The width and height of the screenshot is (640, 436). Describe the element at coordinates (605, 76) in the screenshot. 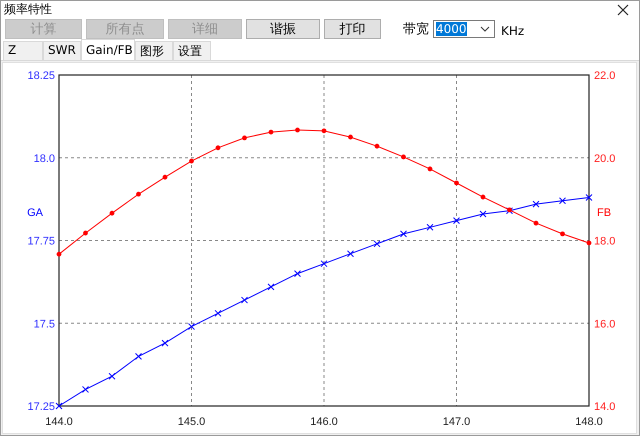

I see `axis-tick-label: 22.0` at that location.